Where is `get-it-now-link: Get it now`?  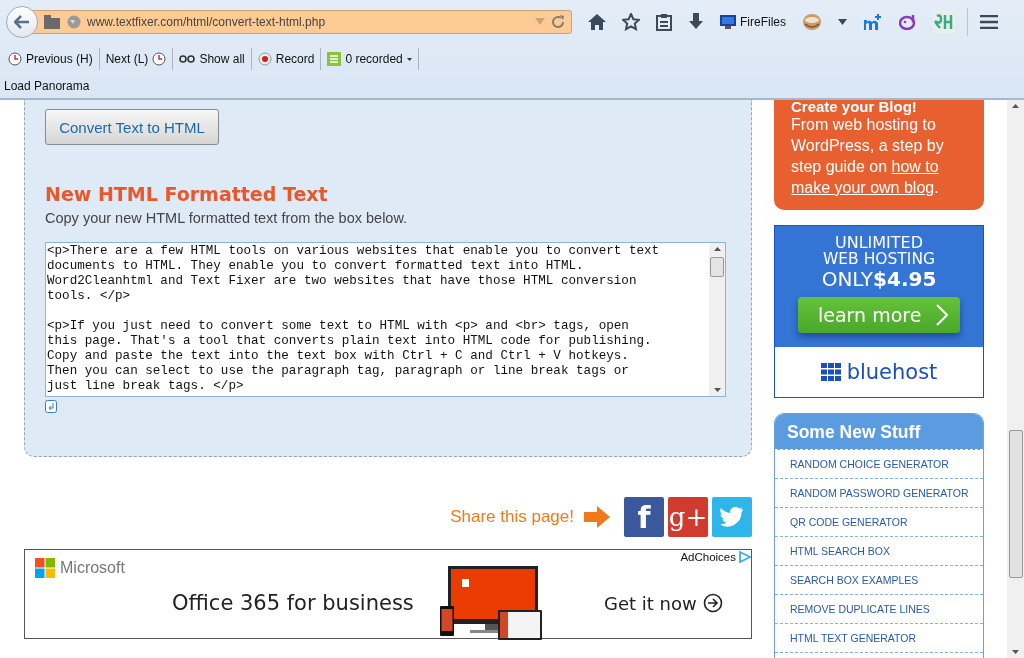 get-it-now-link: Get it now is located at coordinates (650, 603).